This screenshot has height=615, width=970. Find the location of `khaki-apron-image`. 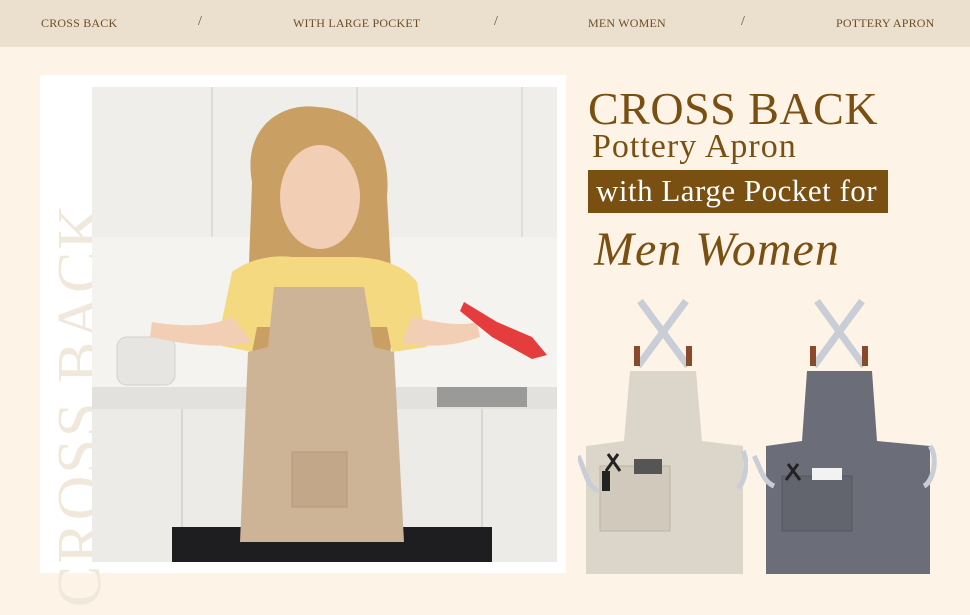

khaki-apron-image is located at coordinates (662, 438).